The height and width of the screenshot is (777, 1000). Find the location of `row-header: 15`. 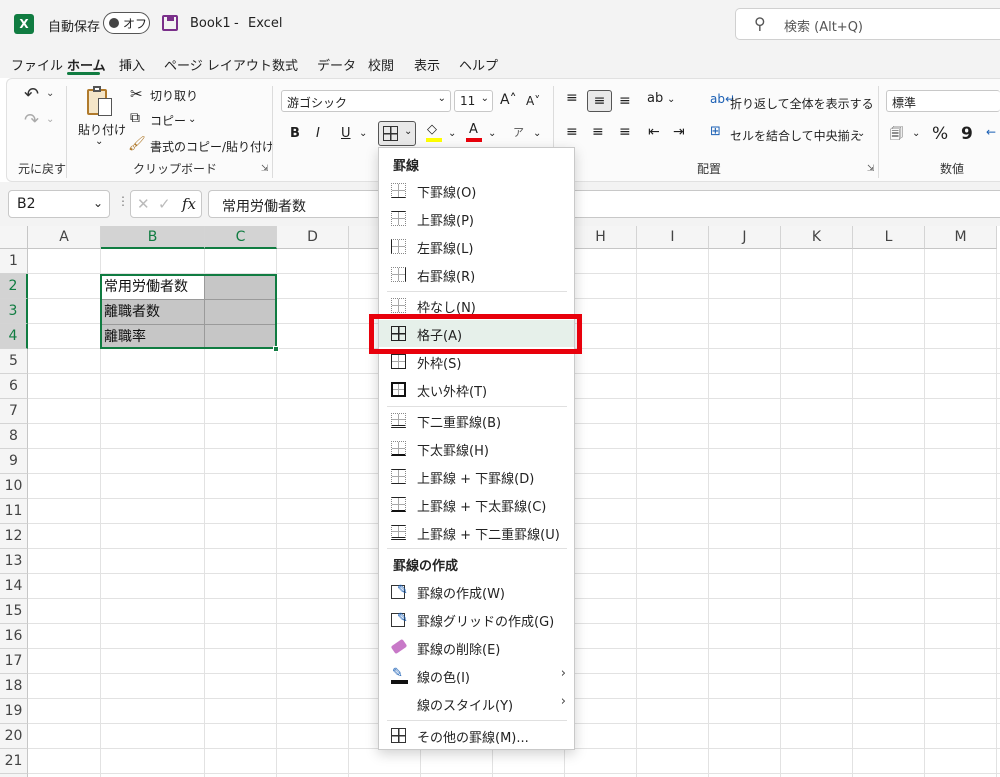

row-header: 15 is located at coordinates (14, 611).